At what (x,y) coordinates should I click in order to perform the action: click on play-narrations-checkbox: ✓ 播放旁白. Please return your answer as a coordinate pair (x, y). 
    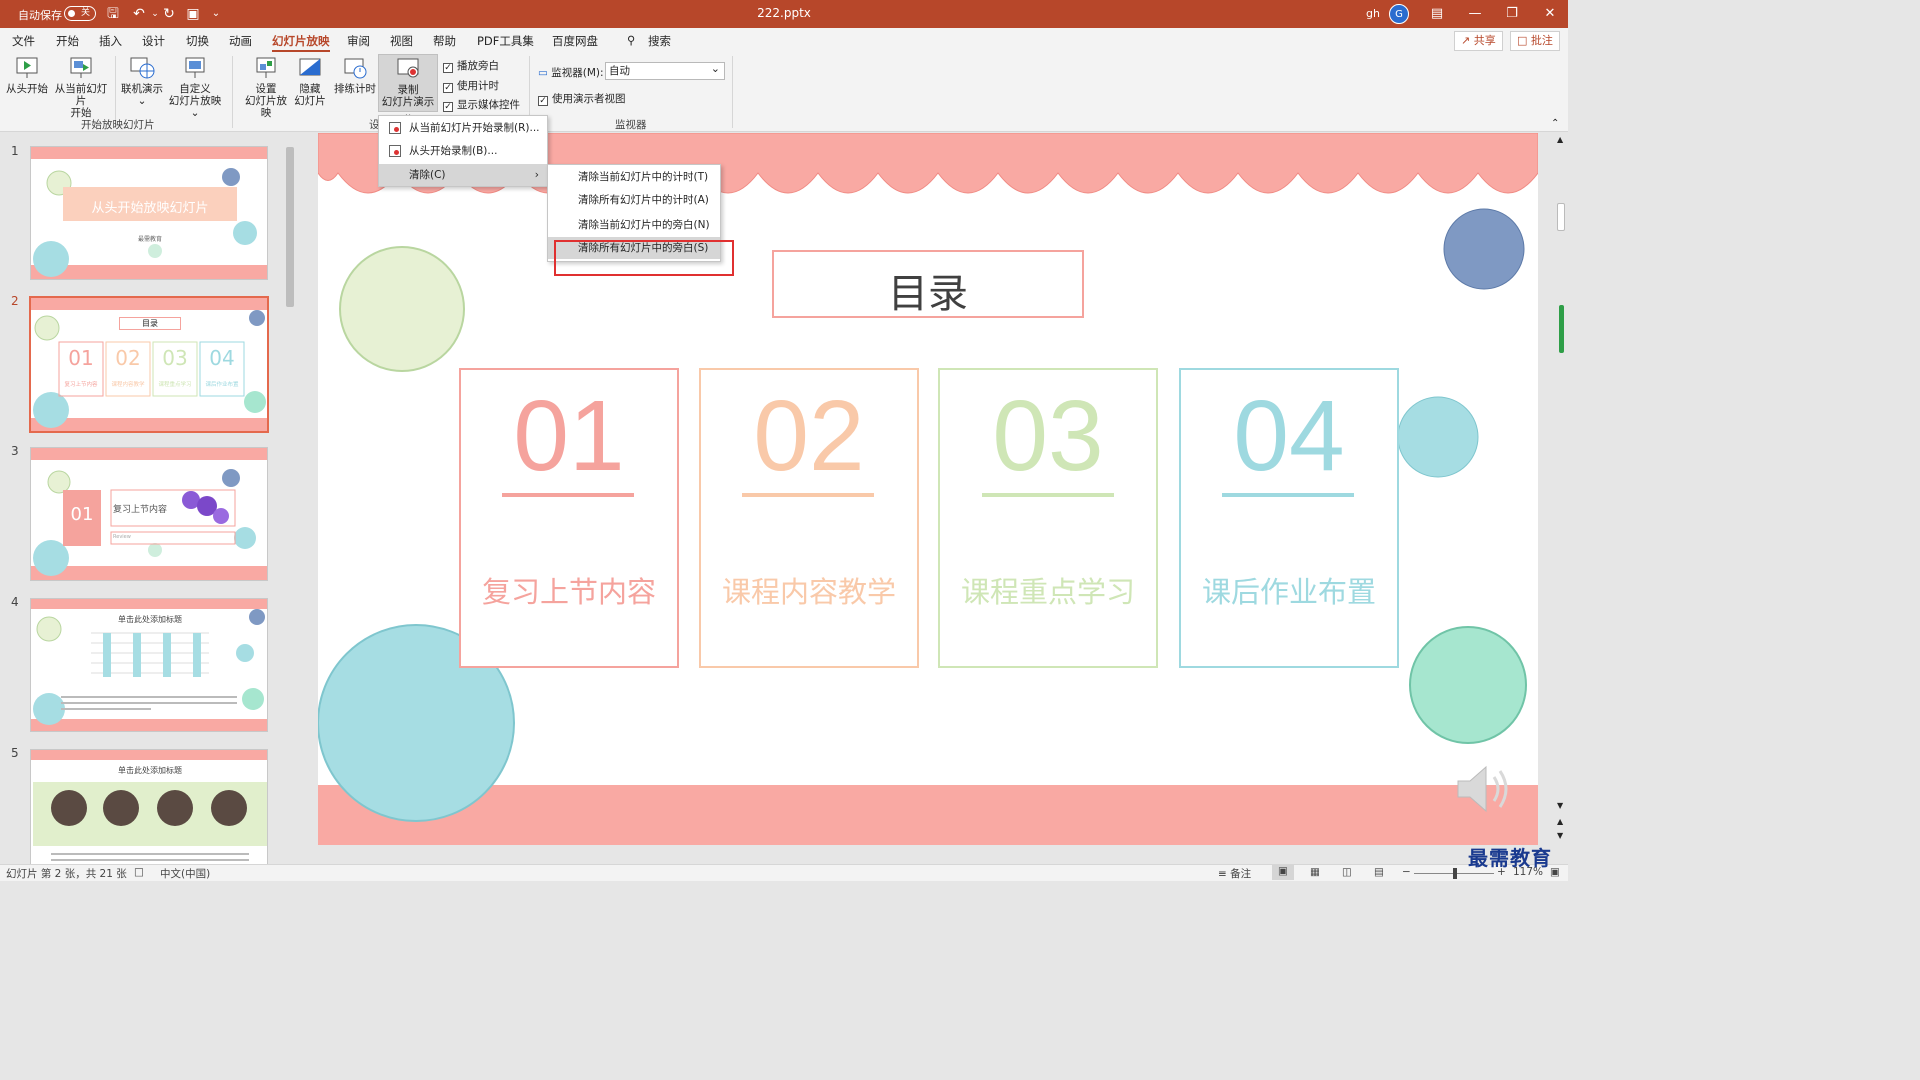
    Looking at the image, I should click on (471, 65).